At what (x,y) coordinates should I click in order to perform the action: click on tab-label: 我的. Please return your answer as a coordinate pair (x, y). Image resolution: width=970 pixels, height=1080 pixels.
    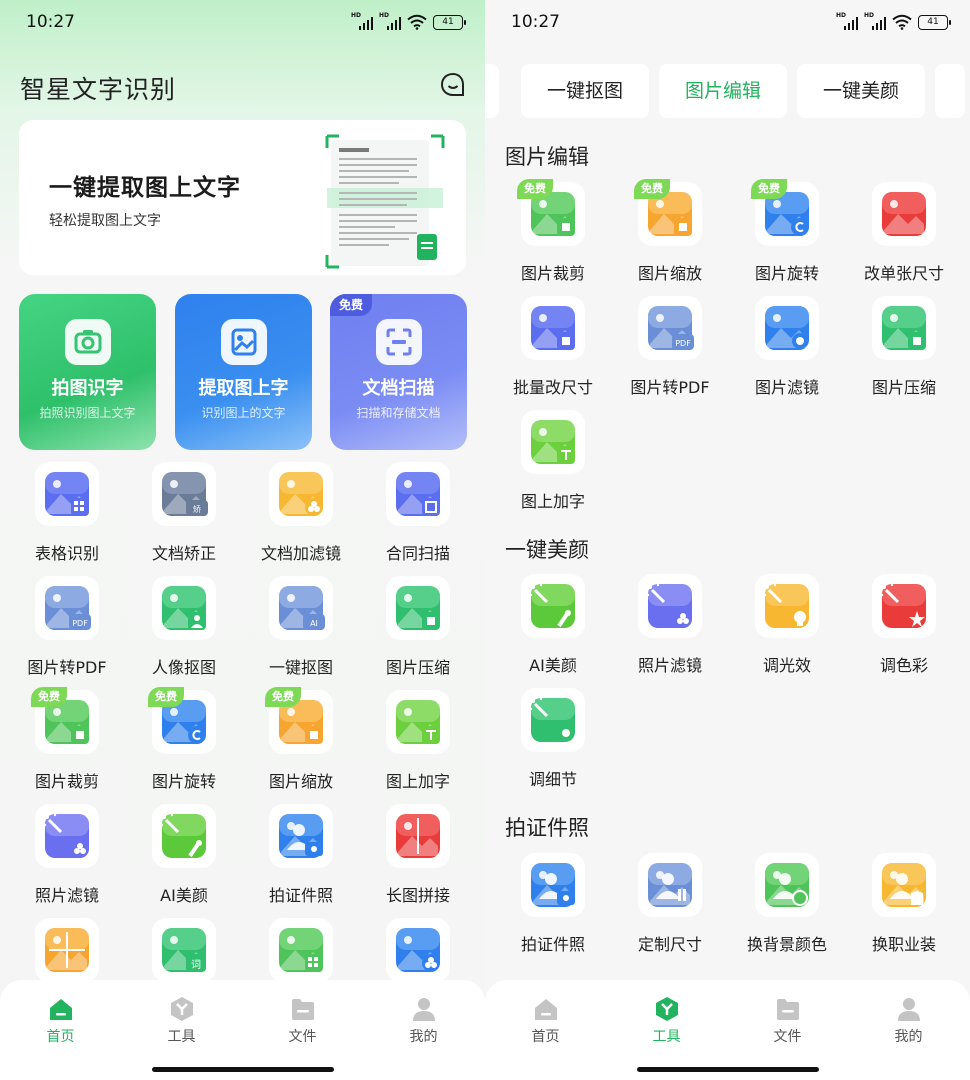
    Looking at the image, I should click on (908, 1037).